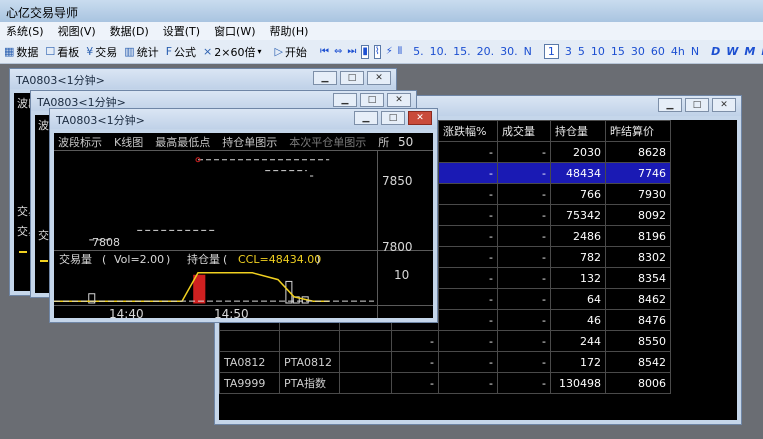 This screenshot has height=439, width=763. Describe the element at coordinates (638, 194) in the screenshot. I see `cell-prev: 7930` at that location.